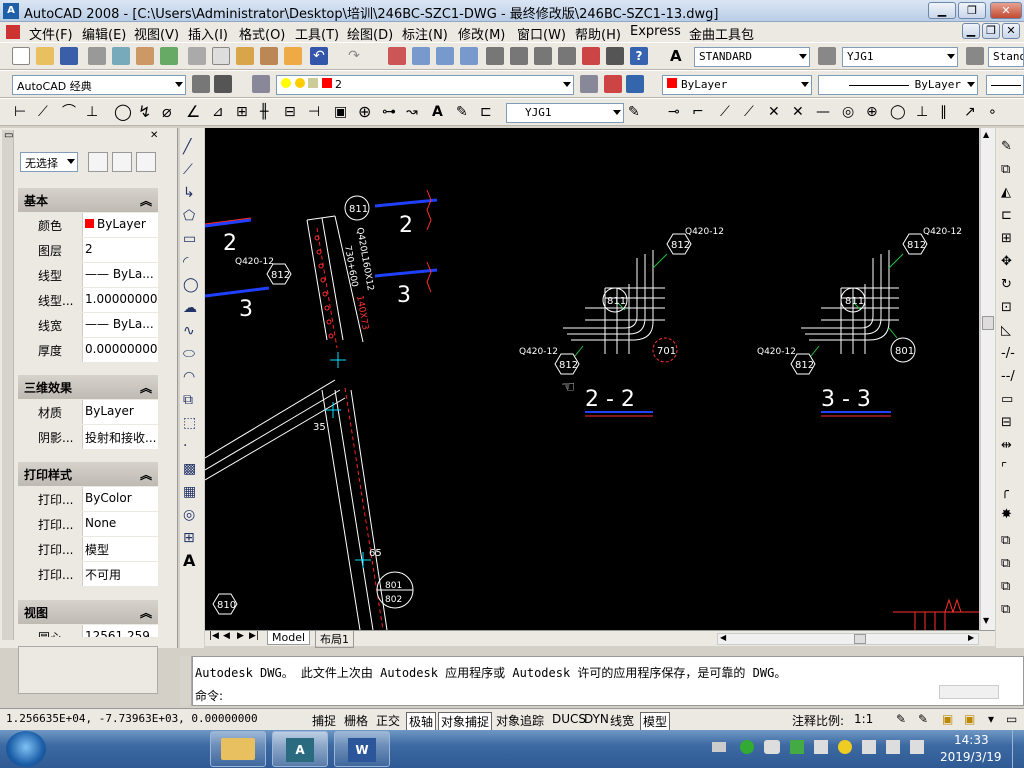  I want to click on lock-icon: ▣, so click(947, 719).